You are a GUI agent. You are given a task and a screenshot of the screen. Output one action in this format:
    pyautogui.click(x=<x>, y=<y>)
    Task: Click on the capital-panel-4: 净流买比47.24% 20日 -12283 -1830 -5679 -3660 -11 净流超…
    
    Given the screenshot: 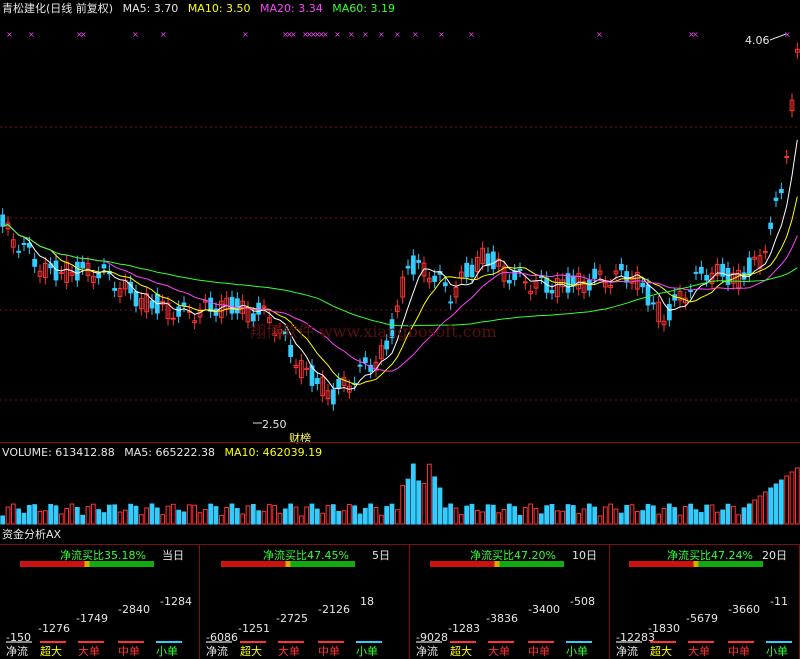 What is the action you would take?
    pyautogui.click(x=705, y=602)
    